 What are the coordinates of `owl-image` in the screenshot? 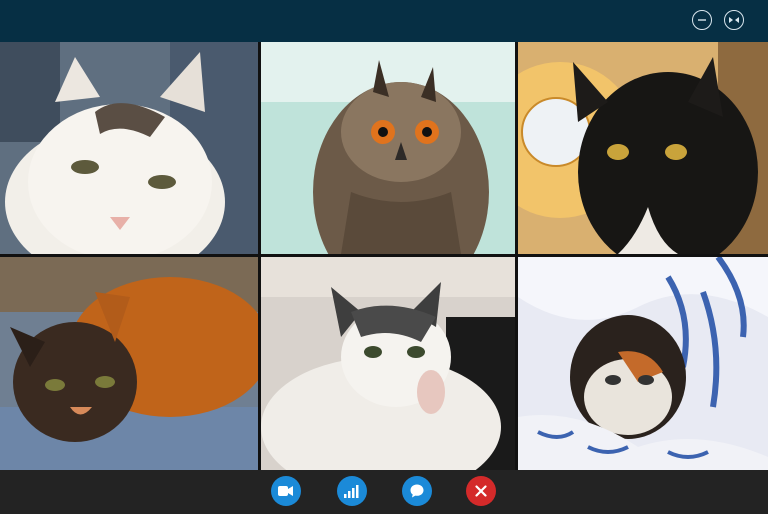 It's located at (388, 148).